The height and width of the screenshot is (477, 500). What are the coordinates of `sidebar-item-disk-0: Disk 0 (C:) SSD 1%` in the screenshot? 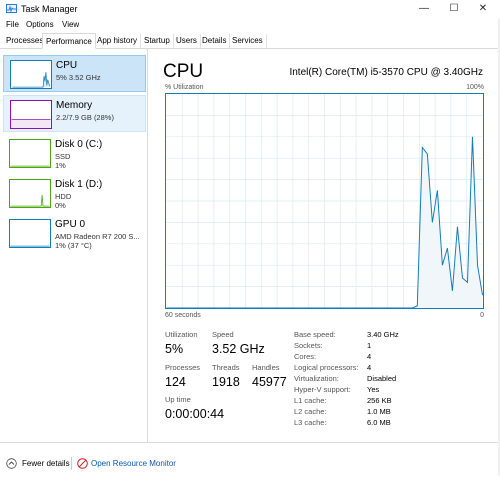 It's located at (74, 153).